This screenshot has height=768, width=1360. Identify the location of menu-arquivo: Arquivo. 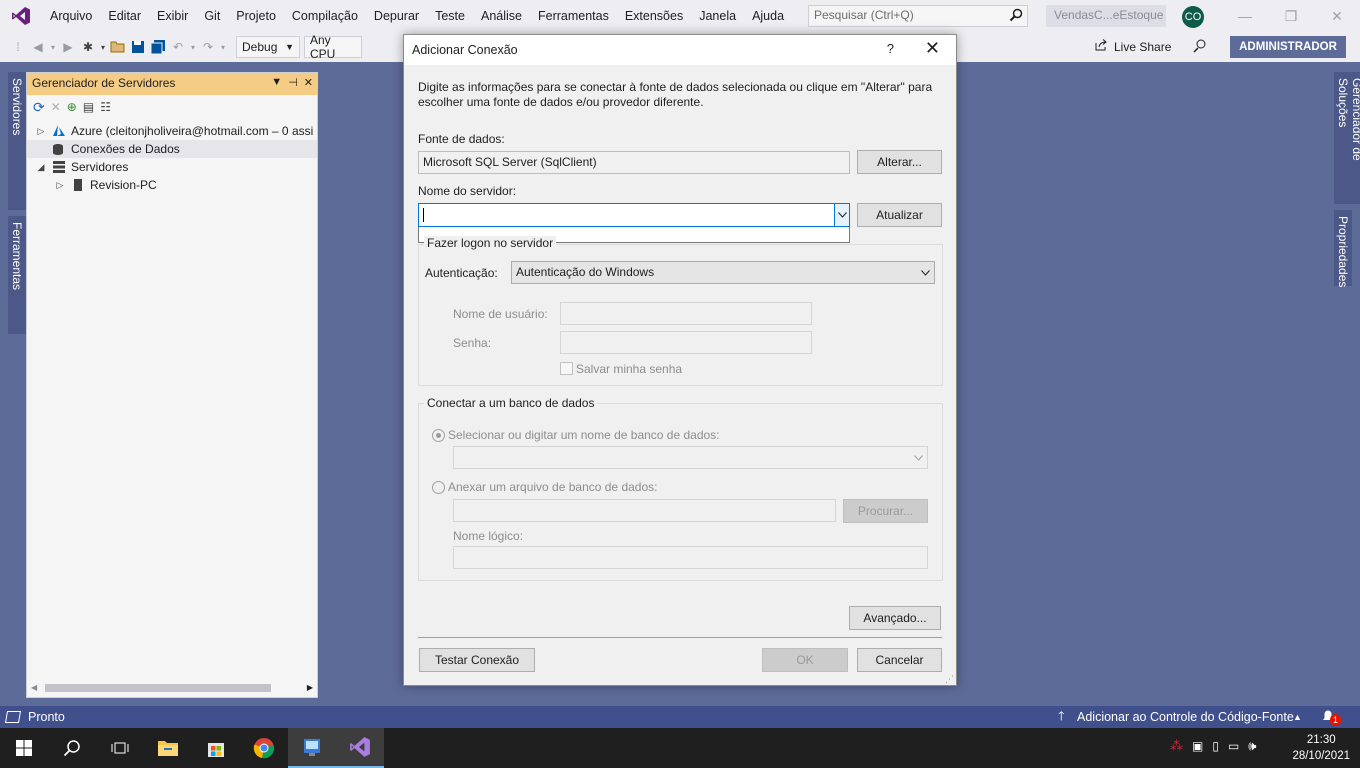
(71, 16).